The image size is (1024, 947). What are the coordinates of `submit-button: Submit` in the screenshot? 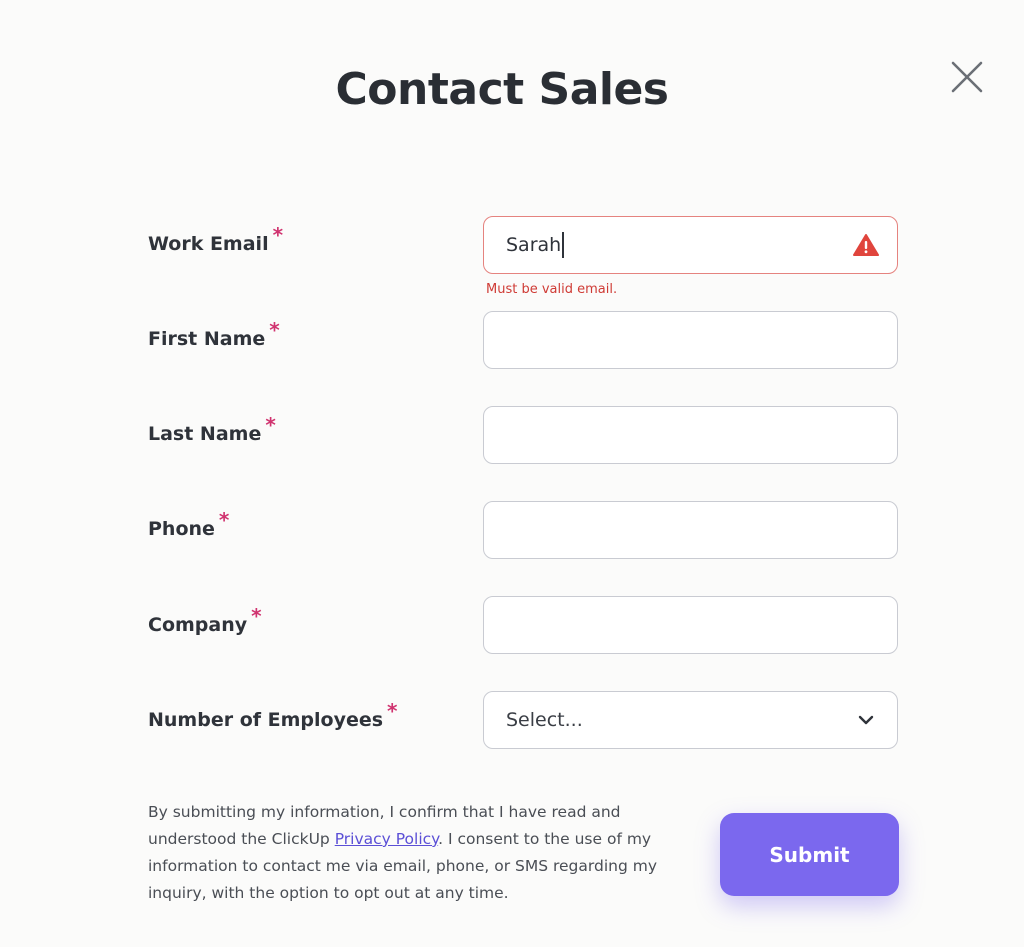 It's located at (809, 854).